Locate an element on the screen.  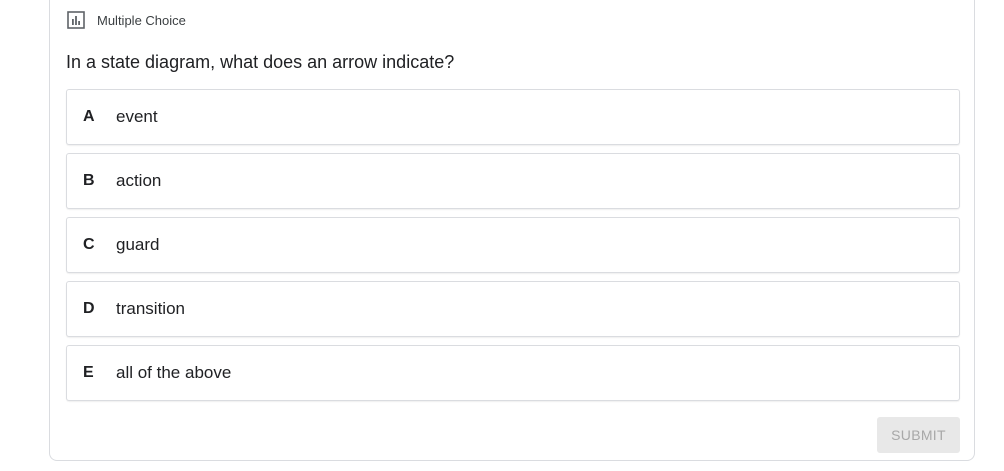
option-text: action is located at coordinates (139, 180).